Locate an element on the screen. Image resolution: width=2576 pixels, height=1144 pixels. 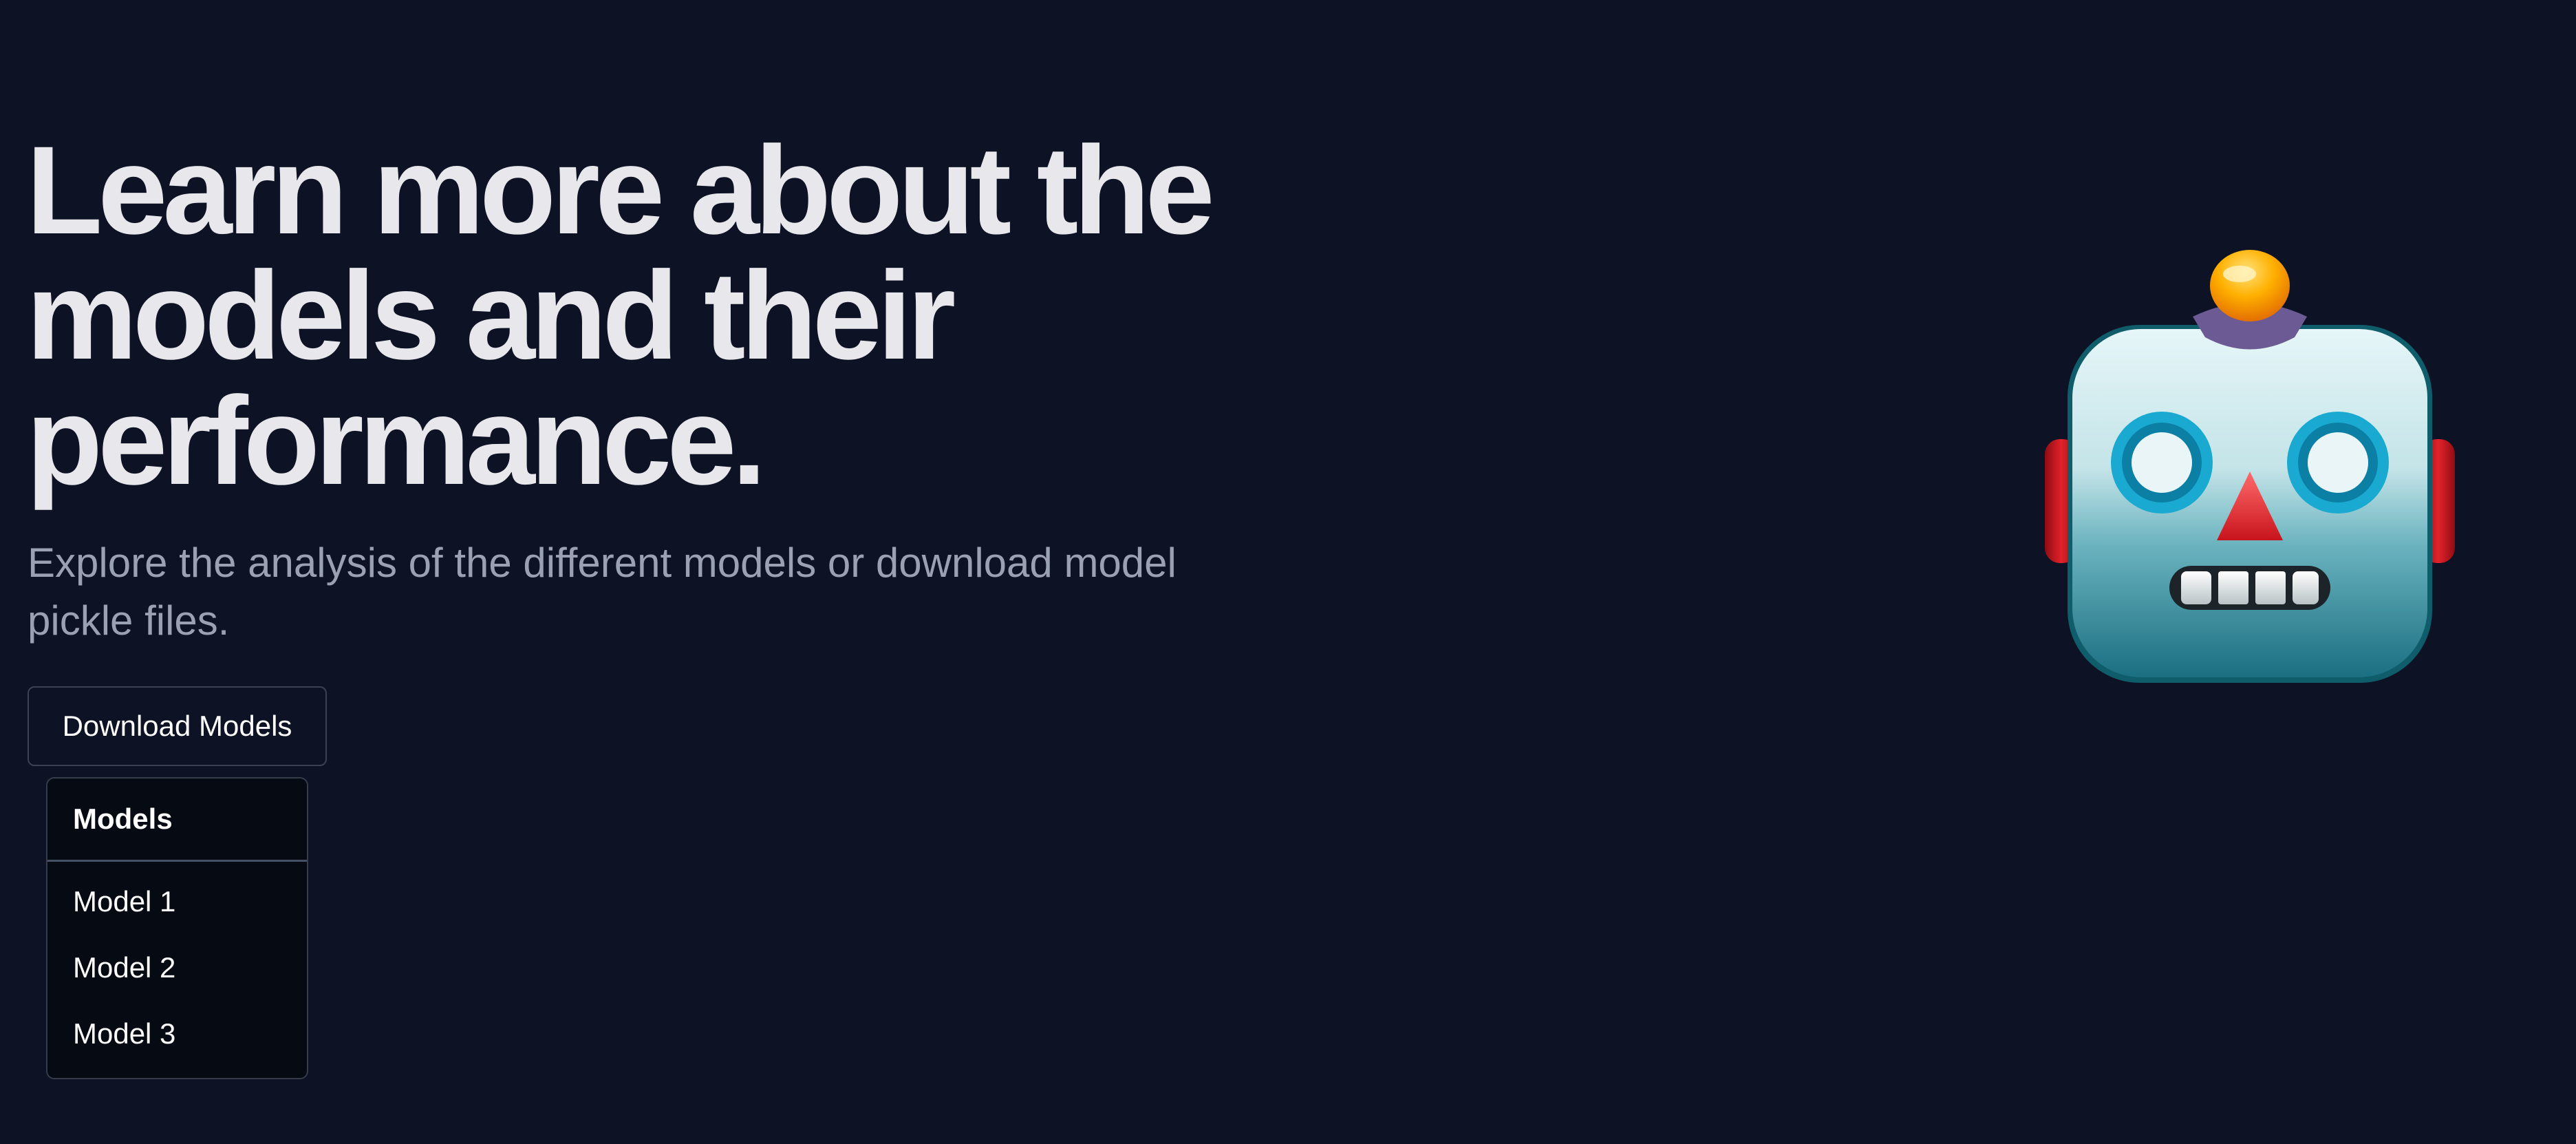
robot-face-icon is located at coordinates (2250, 466).